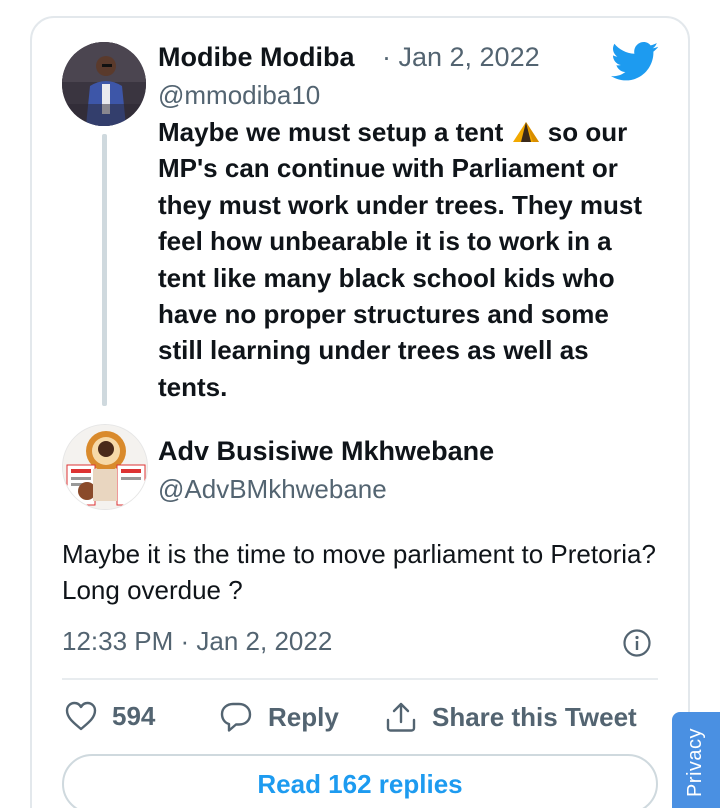 This screenshot has height=808, width=720. What do you see at coordinates (236, 717) in the screenshot?
I see `reply-icon` at bounding box center [236, 717].